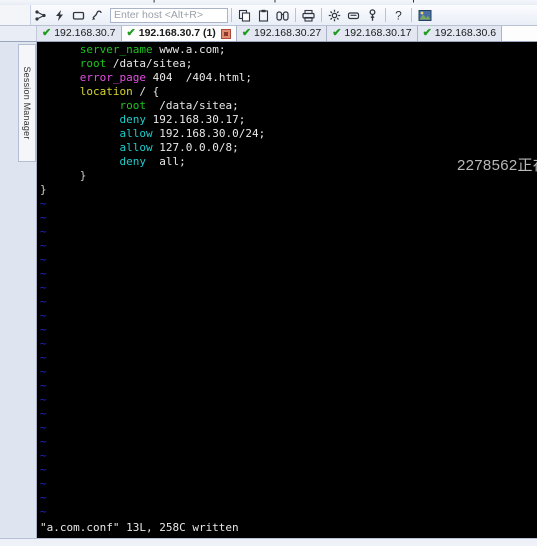  I want to click on tab-192-168-30-7: ✔ 192.168.30.7, so click(79, 33).